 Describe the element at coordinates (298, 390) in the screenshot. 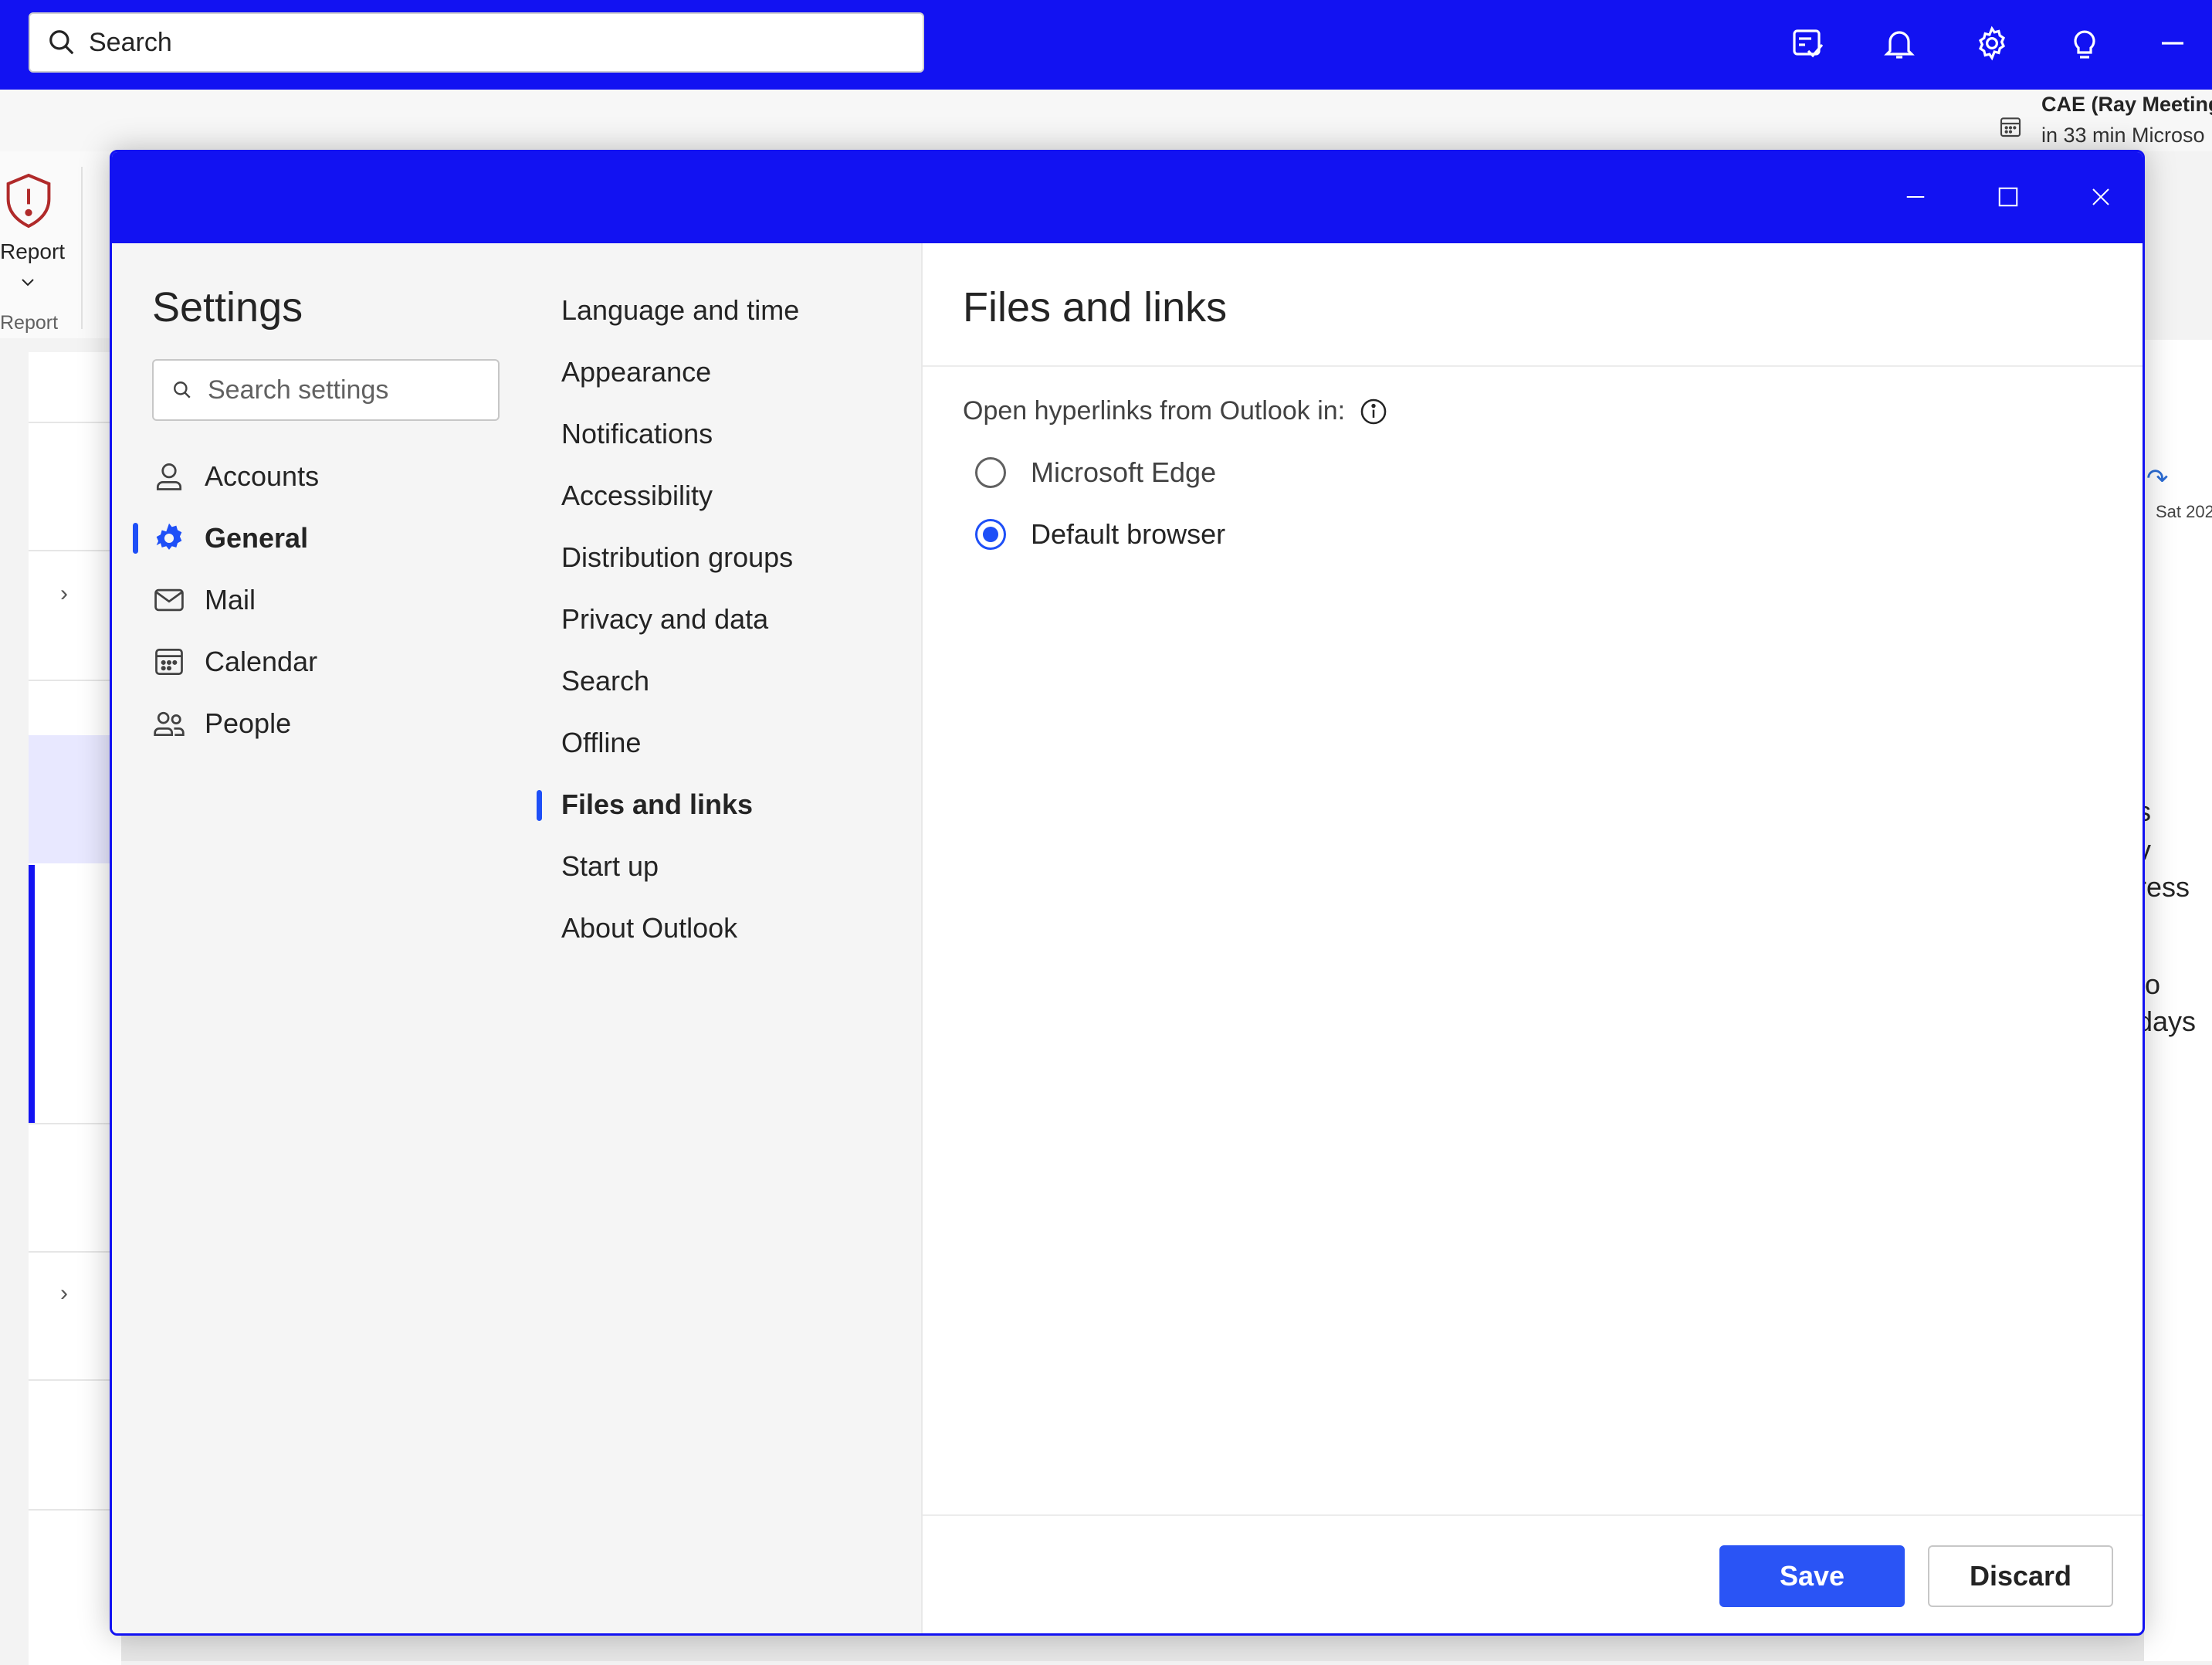

I see `settings-search-placeholder: Search settings` at that location.